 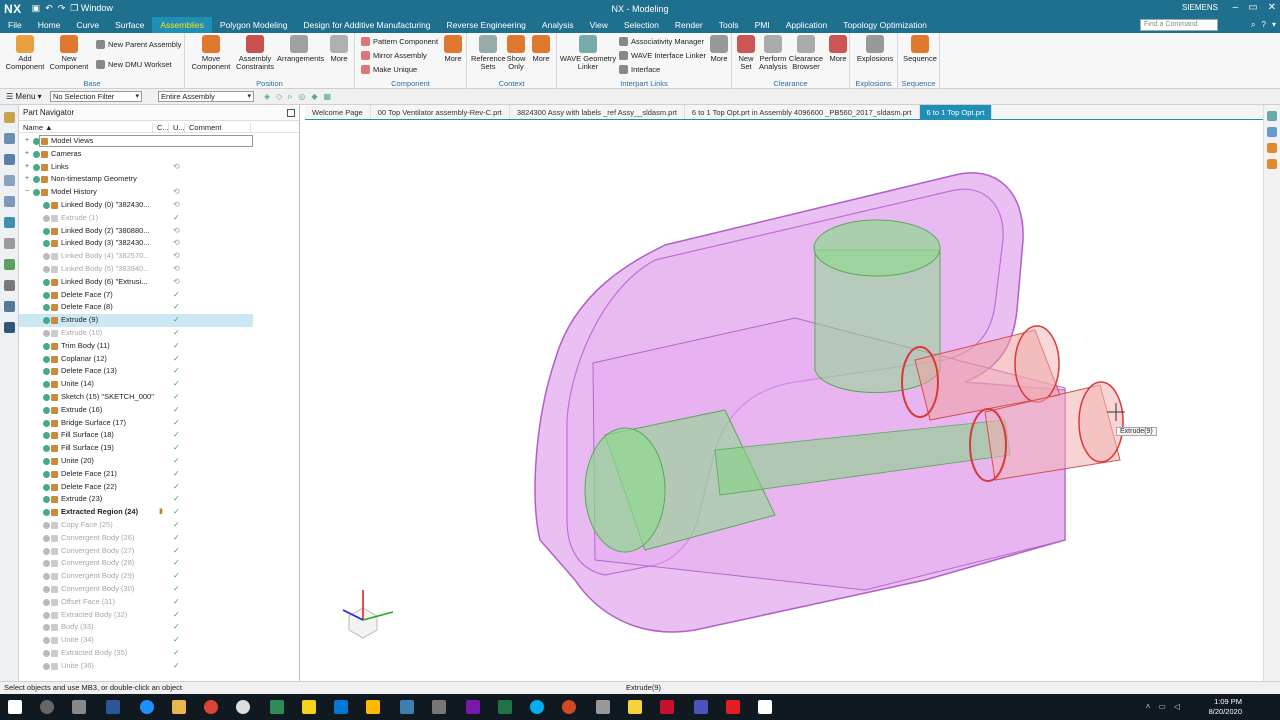 I want to click on reference-sets-button: Reference Sets, so click(x=488, y=53).